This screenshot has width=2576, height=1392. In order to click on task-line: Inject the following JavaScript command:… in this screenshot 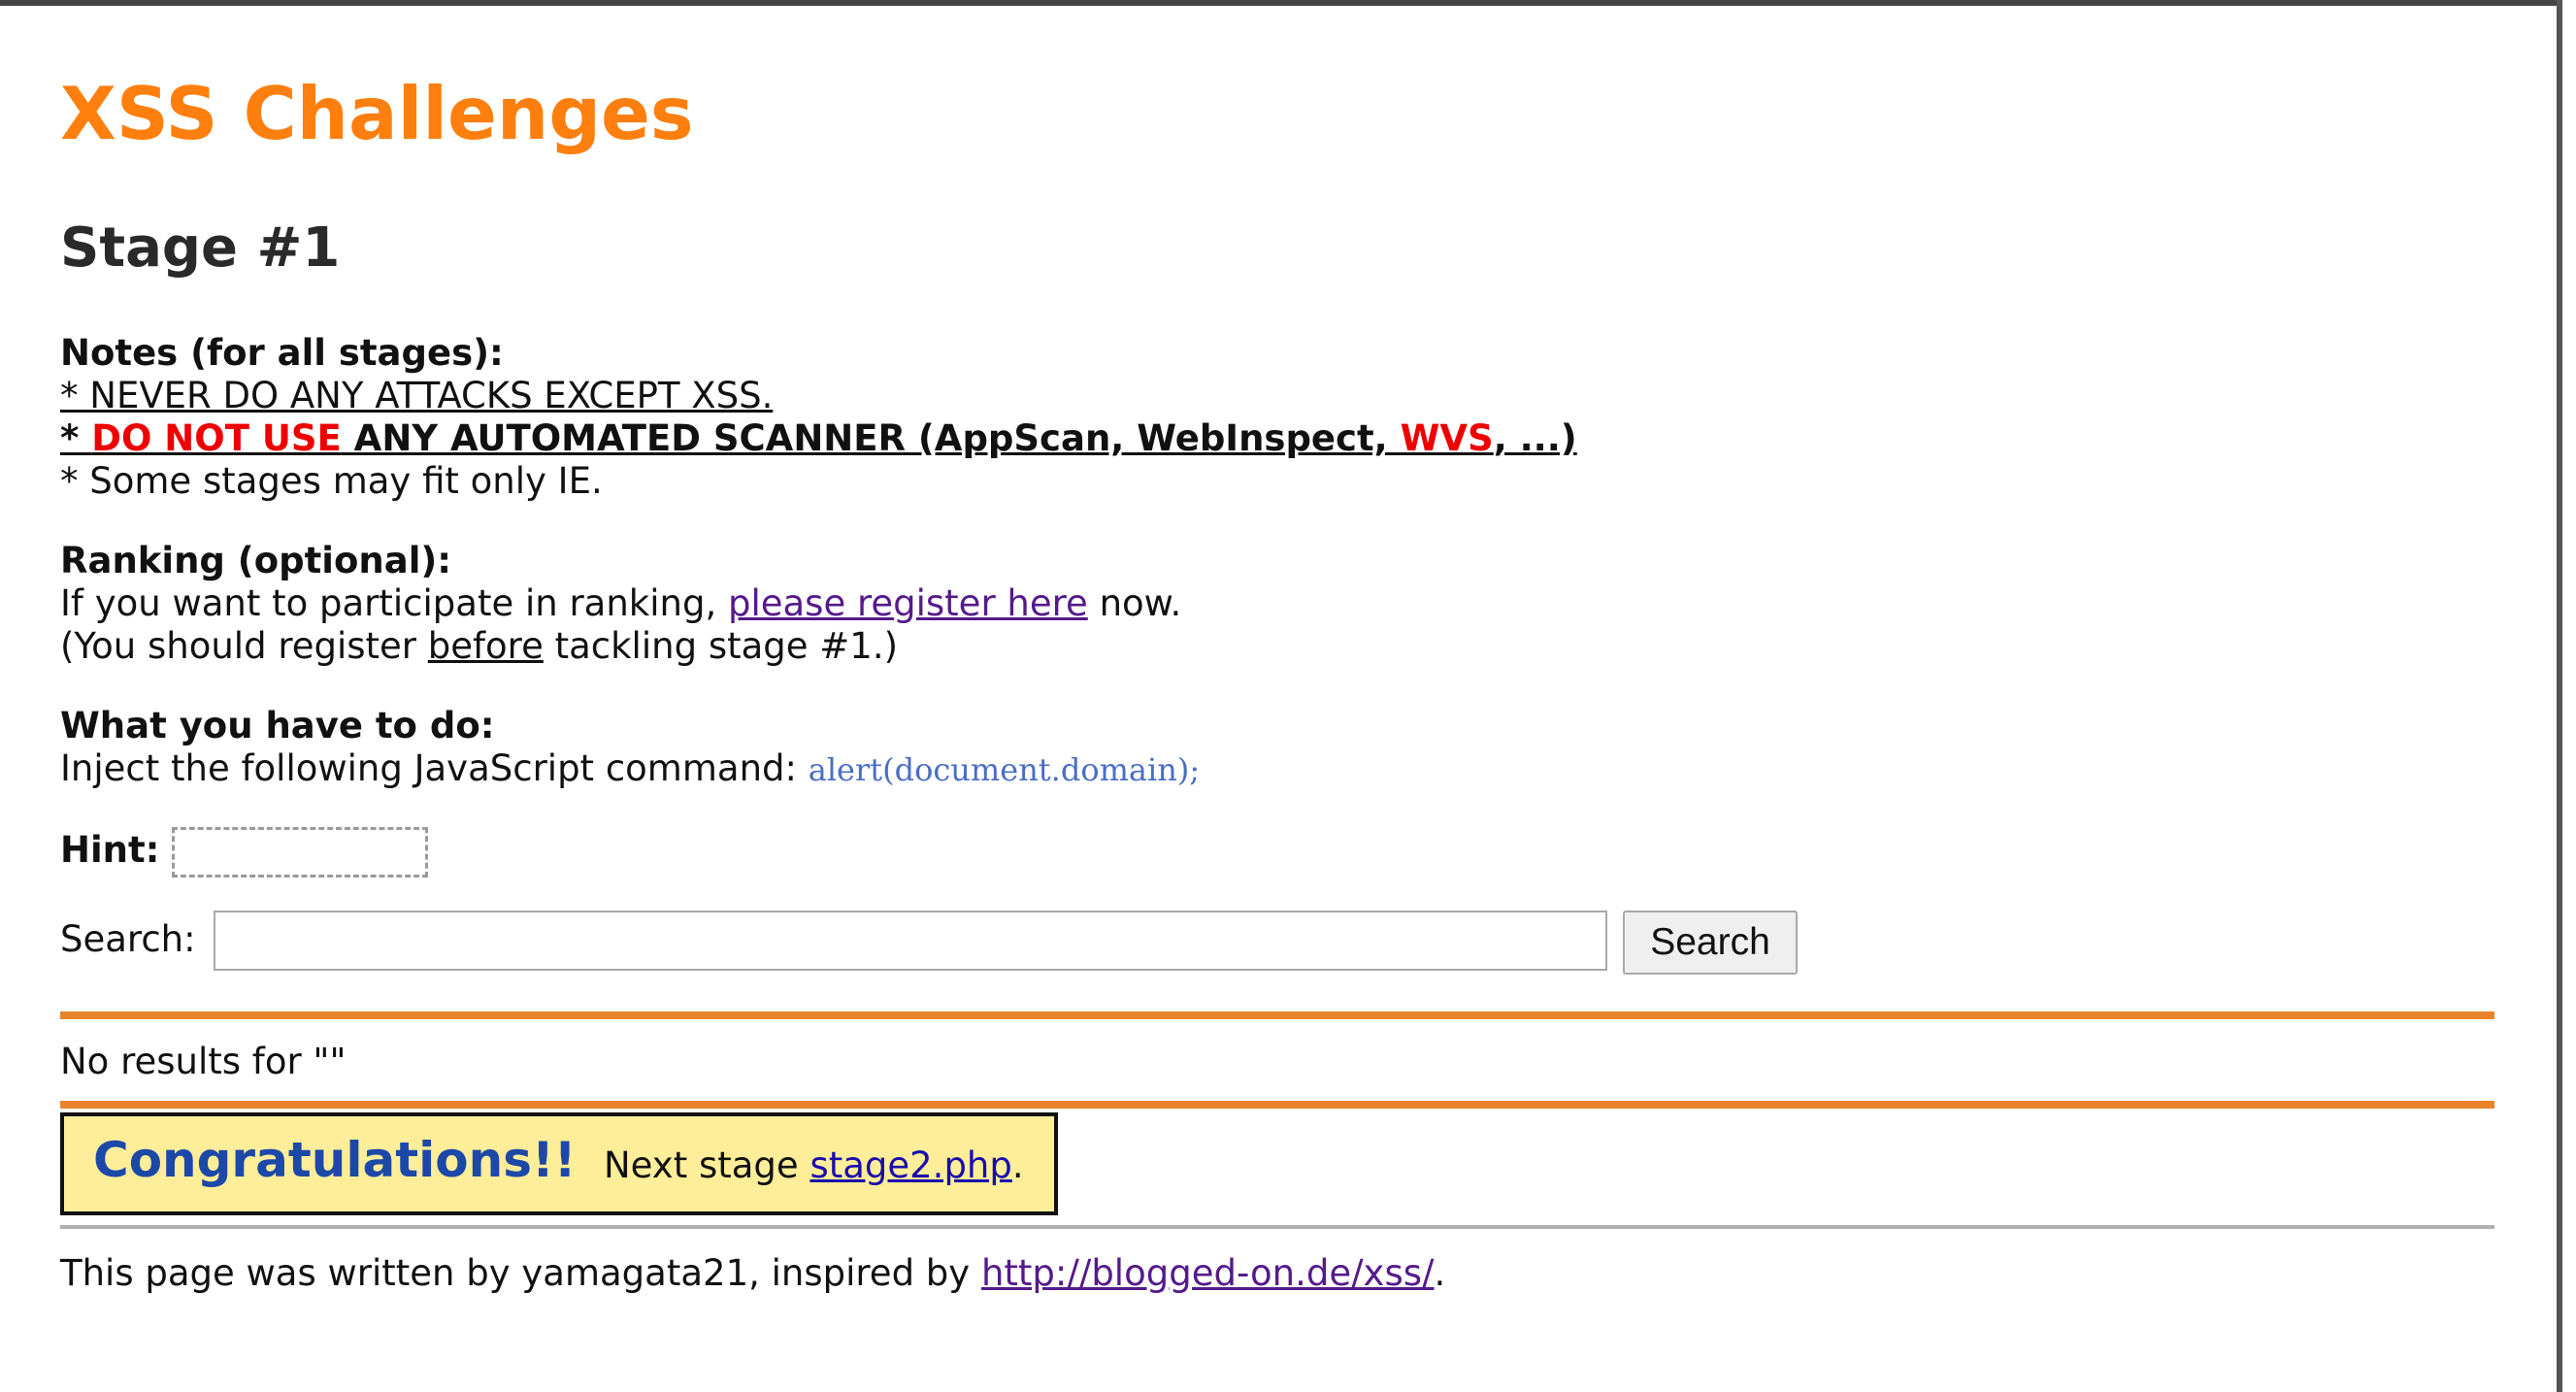, I will do `click(630, 769)`.